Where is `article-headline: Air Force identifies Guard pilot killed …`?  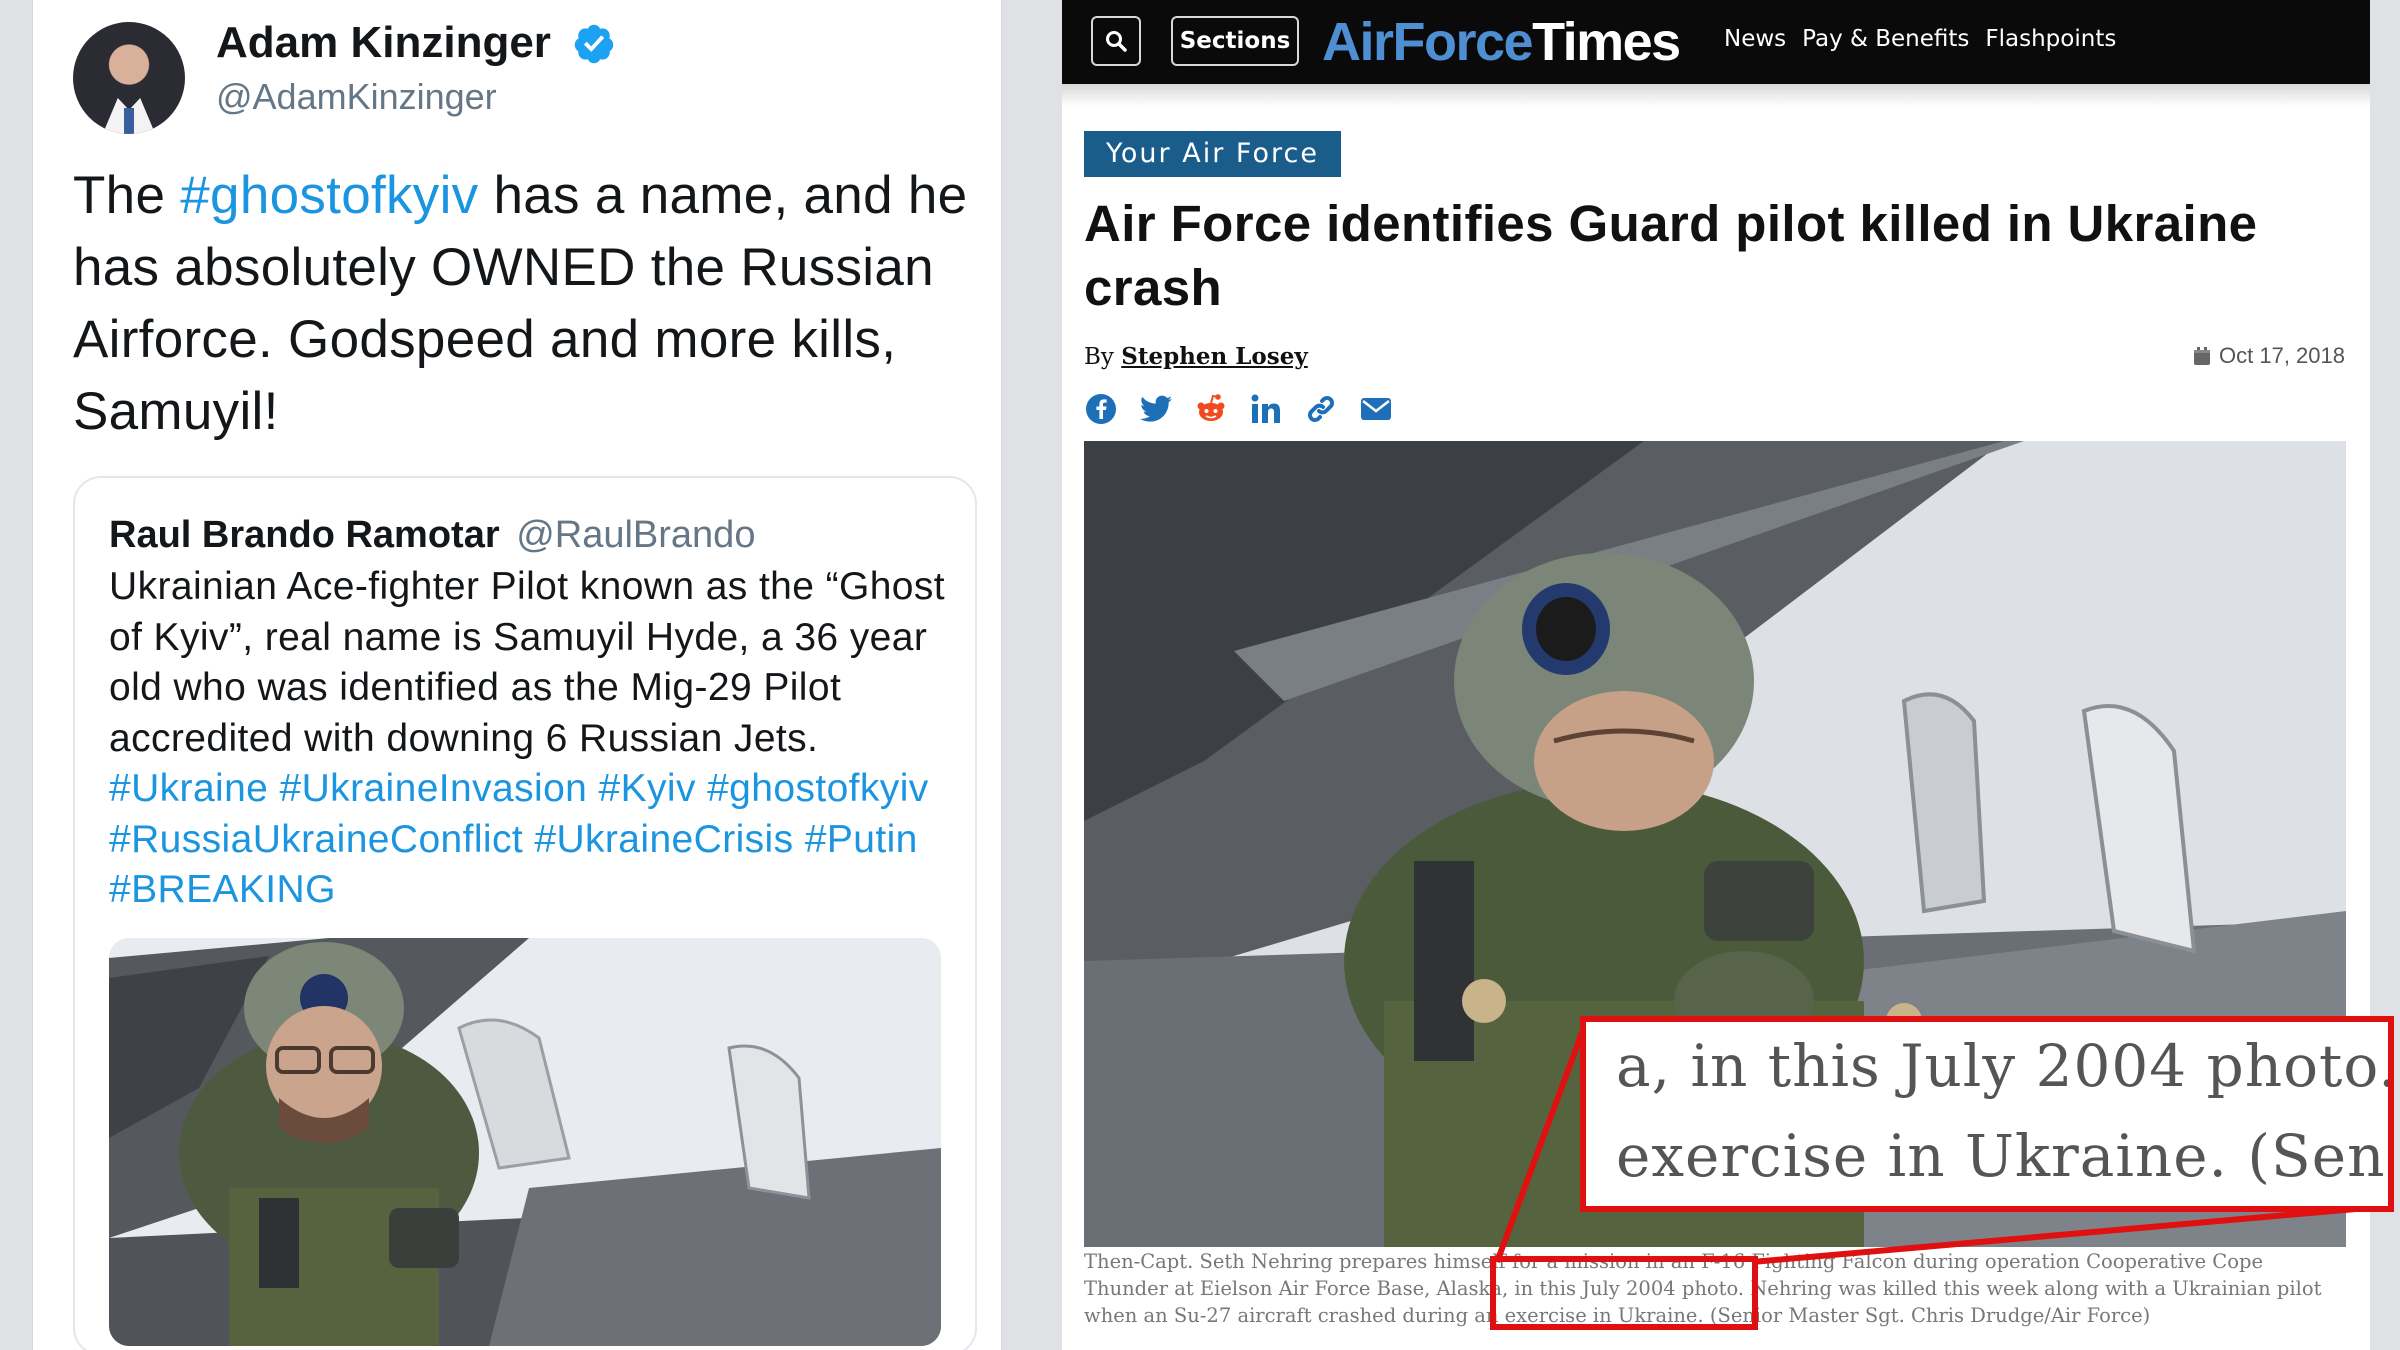
article-headline: Air Force identifies Guard pilot killed … is located at coordinates (1671, 255).